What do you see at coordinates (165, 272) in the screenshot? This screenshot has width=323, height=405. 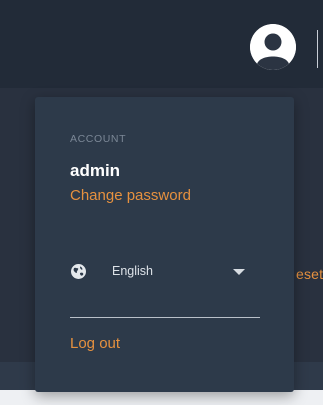 I see `language-select: English` at bounding box center [165, 272].